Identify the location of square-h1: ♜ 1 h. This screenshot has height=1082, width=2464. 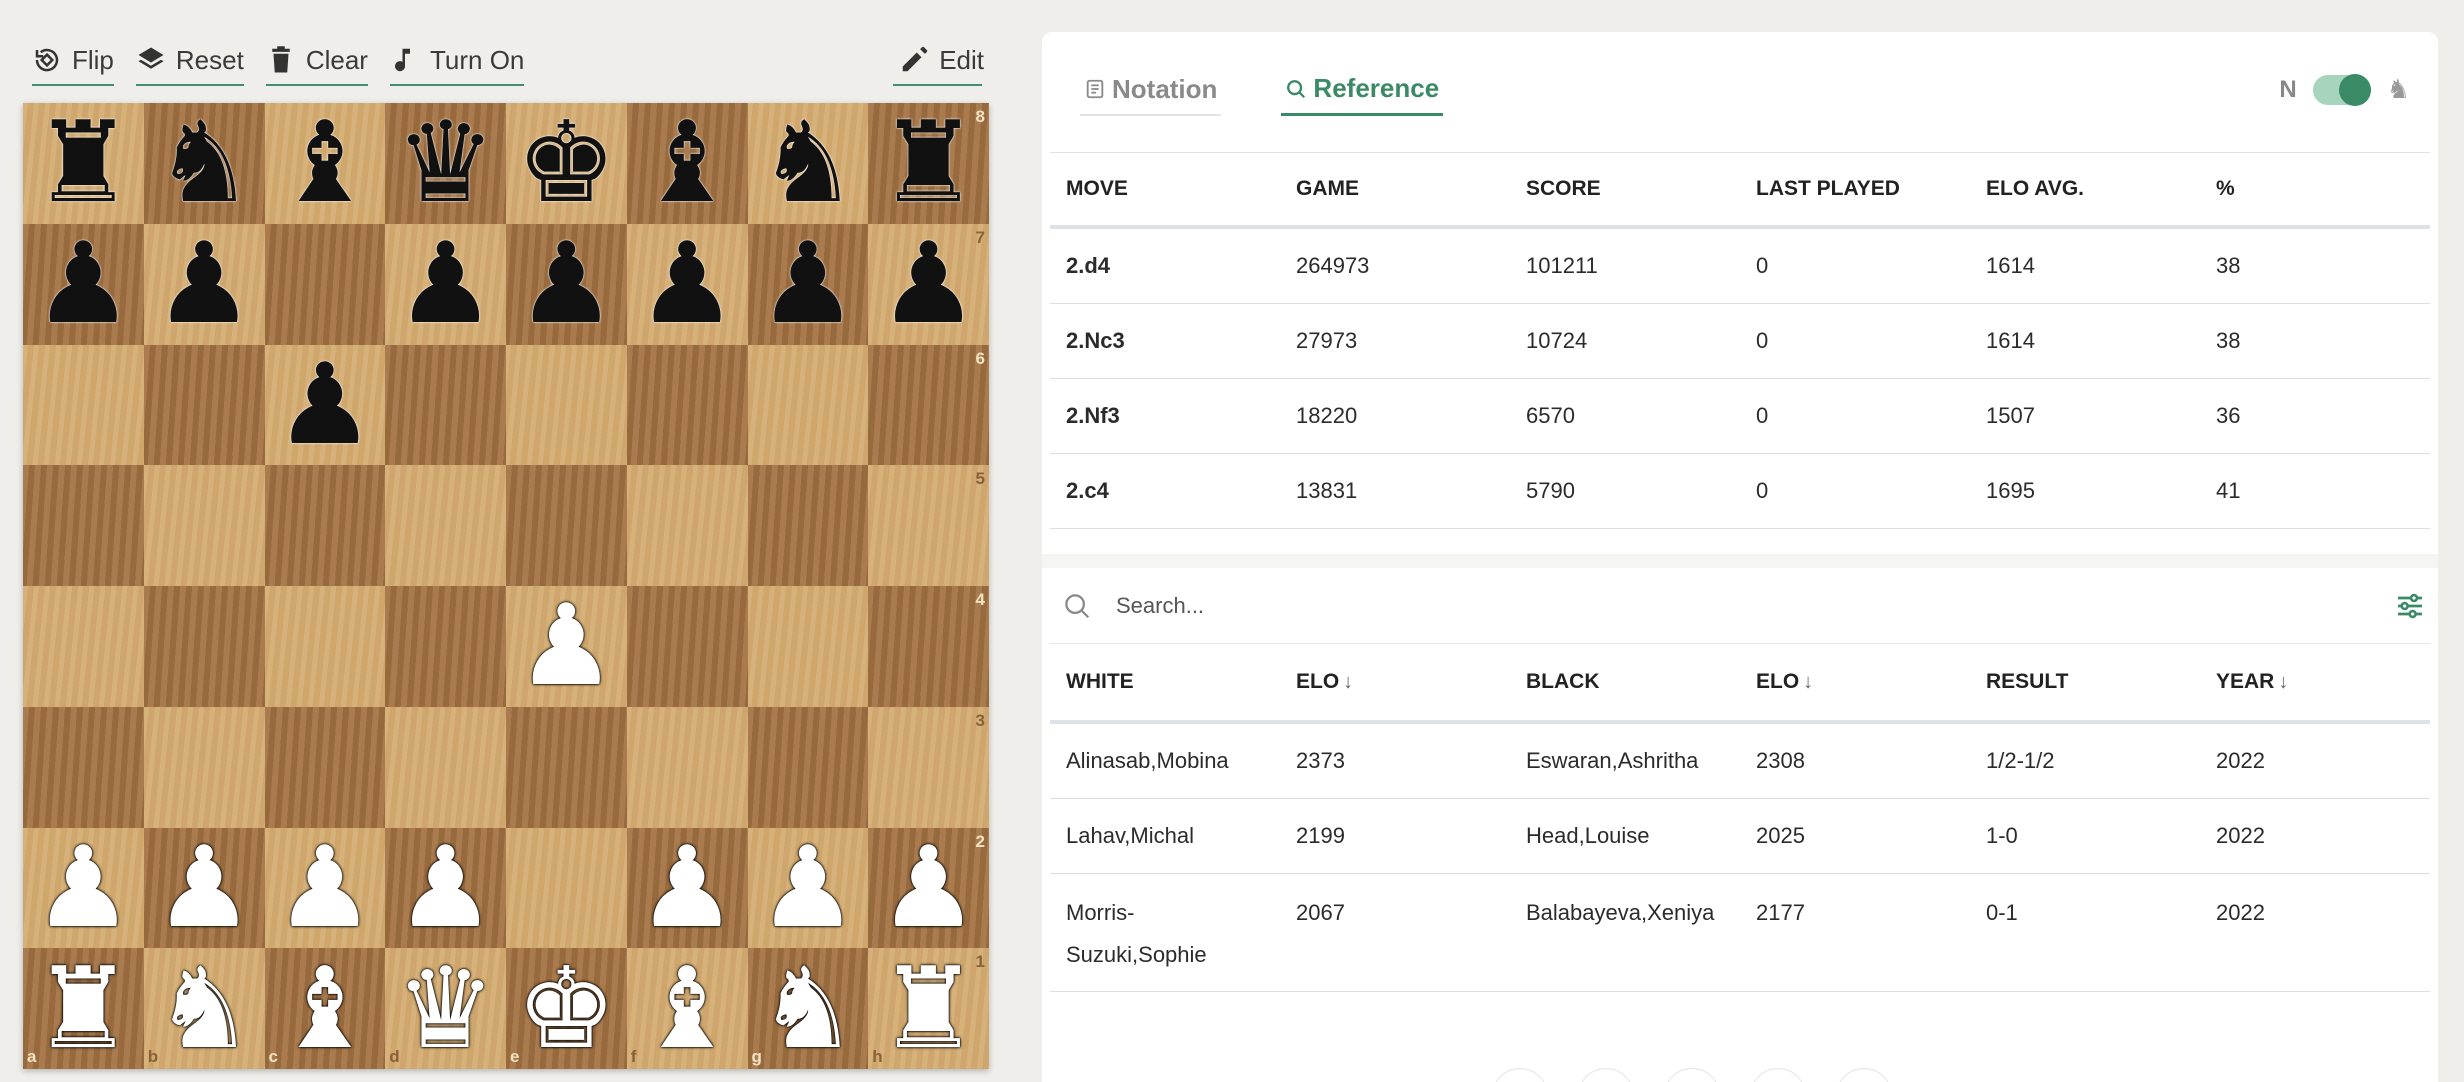
(928, 1008).